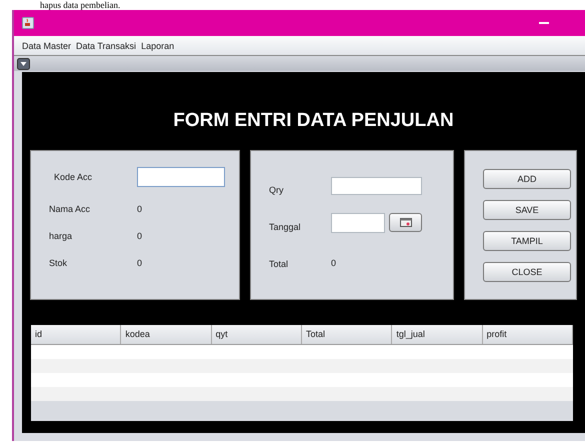 The image size is (585, 443). I want to click on action-button: ADD, so click(527, 179).